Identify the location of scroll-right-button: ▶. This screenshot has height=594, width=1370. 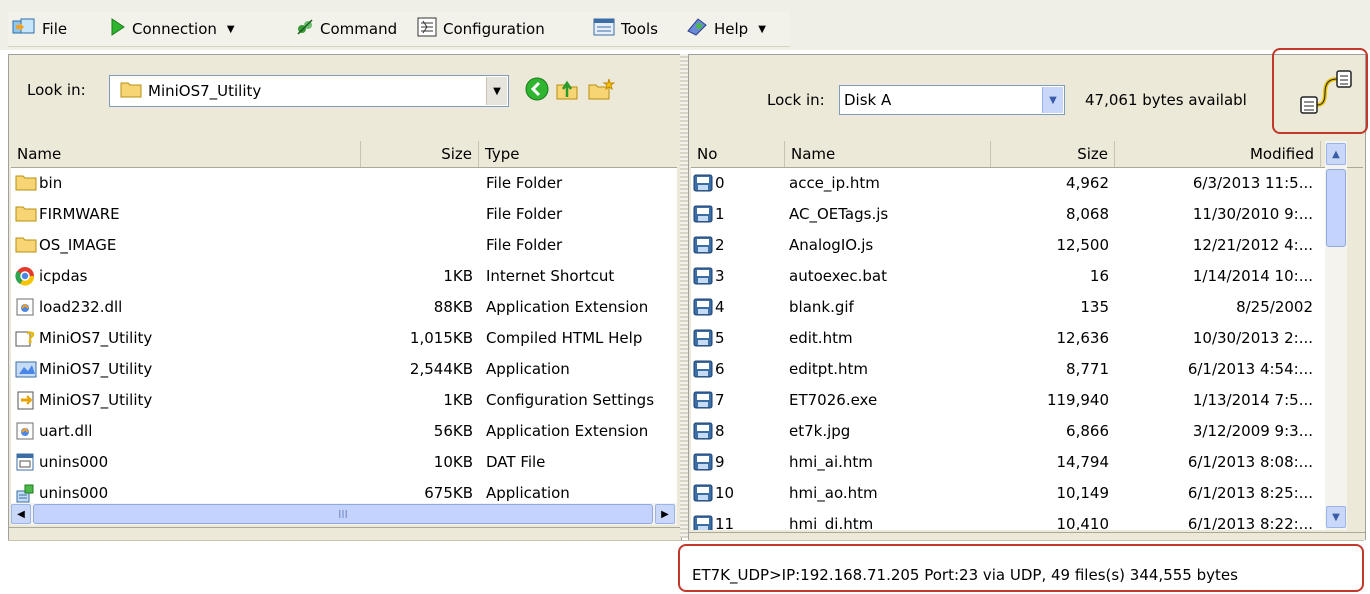
(665, 514).